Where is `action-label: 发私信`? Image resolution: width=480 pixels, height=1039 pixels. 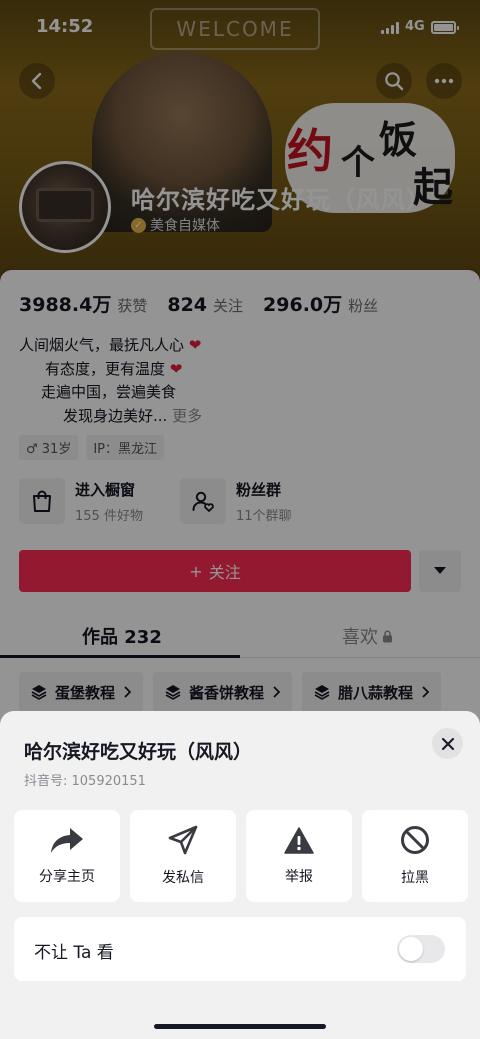 action-label: 发私信 is located at coordinates (183, 878).